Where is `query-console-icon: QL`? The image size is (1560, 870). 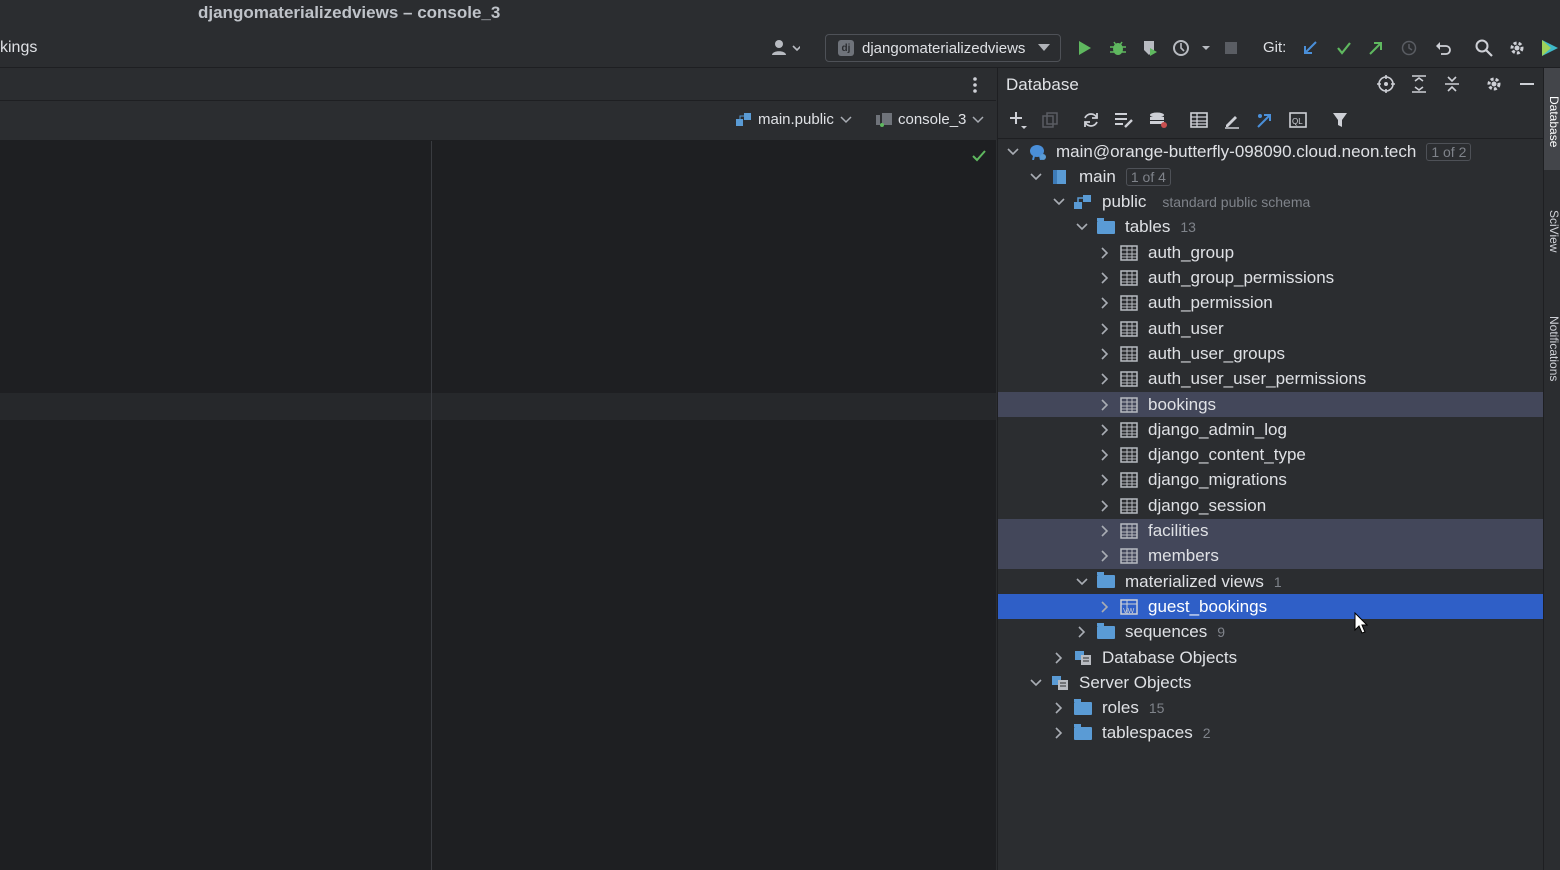
query-console-icon: QL is located at coordinates (1298, 120).